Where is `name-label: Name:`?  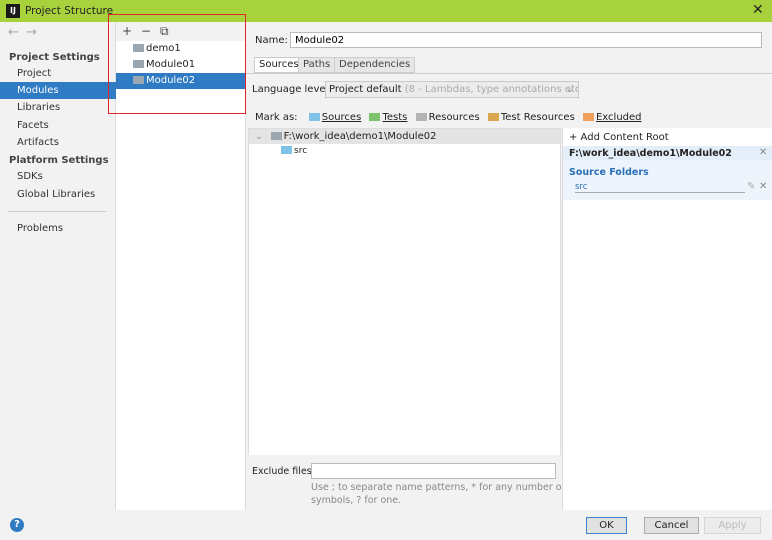
name-label: Name: is located at coordinates (271, 40).